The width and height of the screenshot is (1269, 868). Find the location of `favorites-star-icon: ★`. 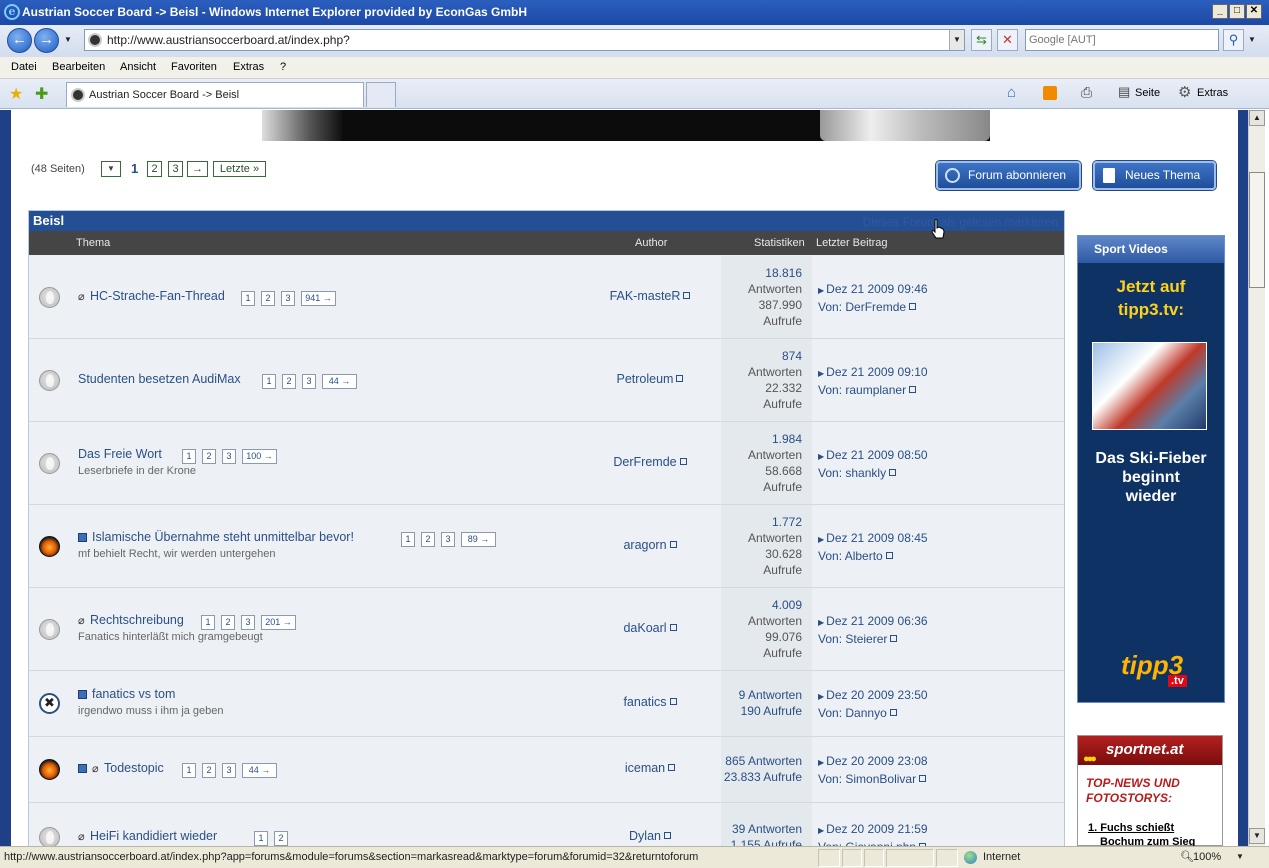

favorites-star-icon: ★ is located at coordinates (16, 94).